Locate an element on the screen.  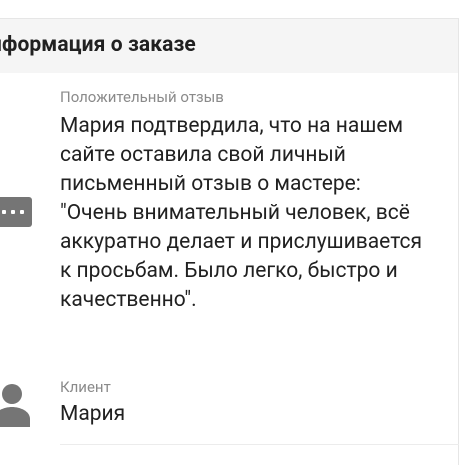
section-title: нформация о заказе is located at coordinates (98, 45).